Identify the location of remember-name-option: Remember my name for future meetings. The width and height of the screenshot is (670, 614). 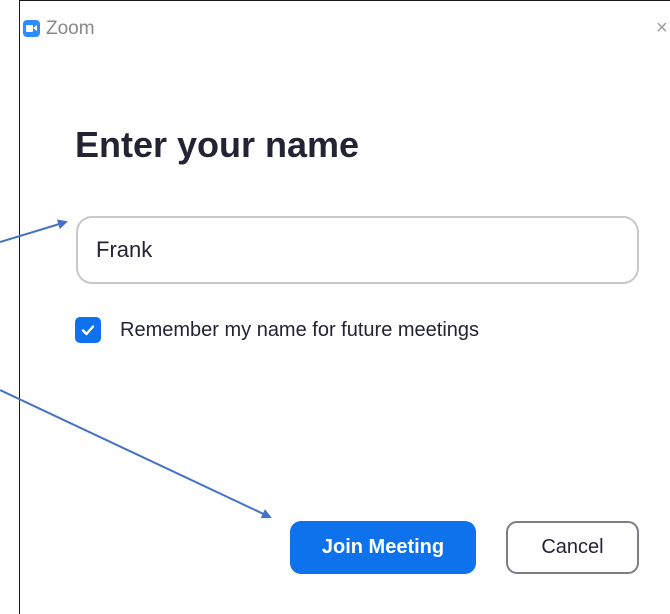
(277, 330).